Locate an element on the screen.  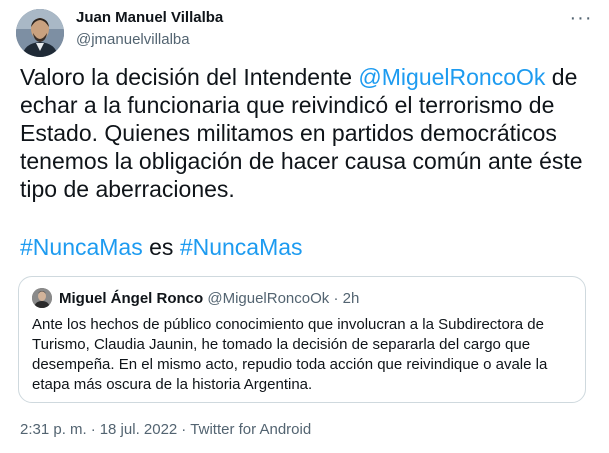
tweet-source: Twitter for Android is located at coordinates (250, 429).